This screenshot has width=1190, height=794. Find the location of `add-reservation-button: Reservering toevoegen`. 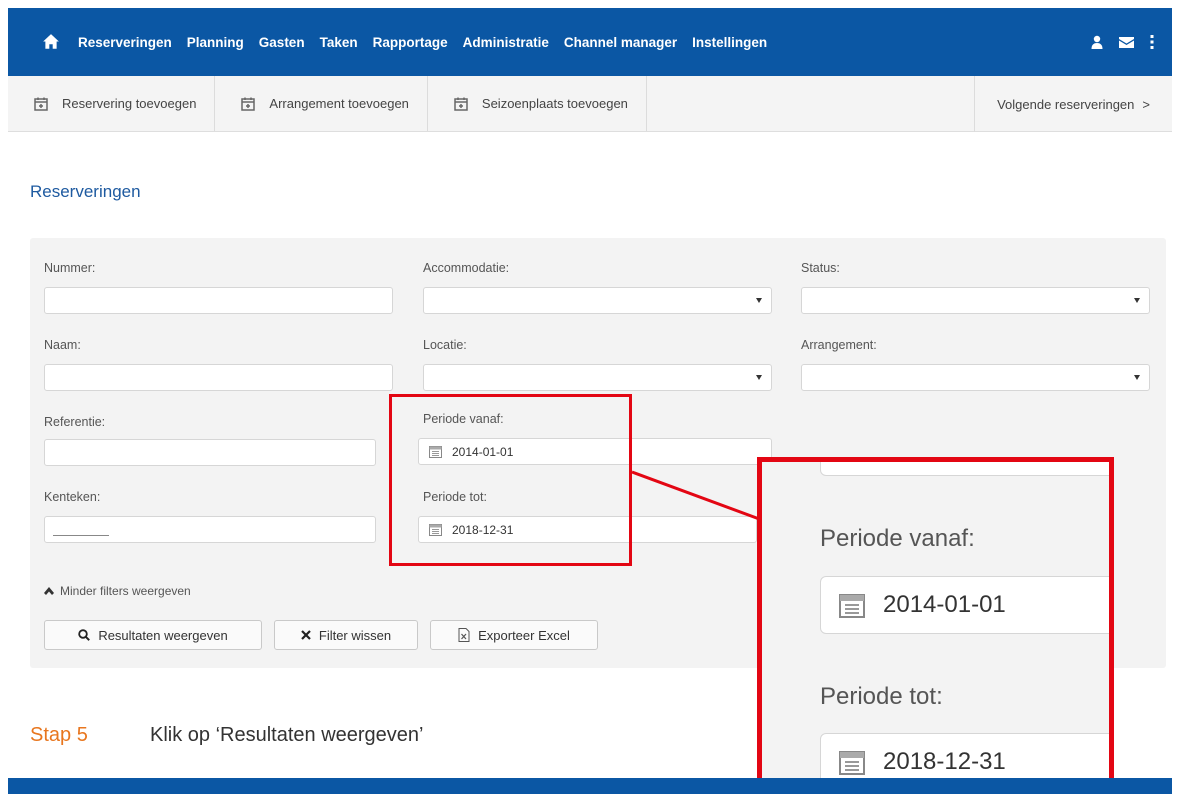

add-reservation-button: Reservering toevoegen is located at coordinates (112, 103).